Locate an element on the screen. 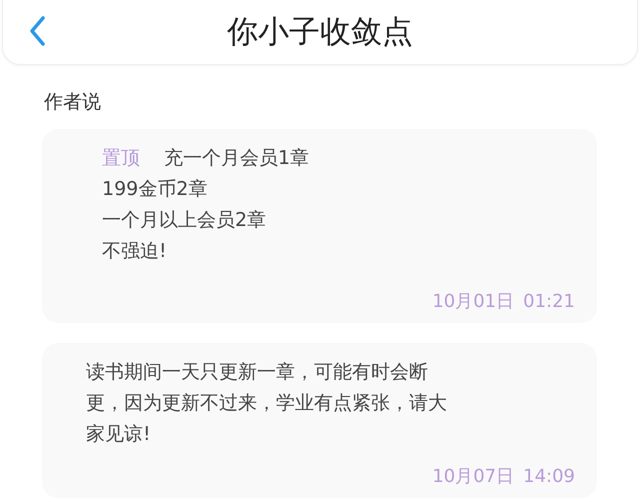 The width and height of the screenshot is (640, 504). pinned-tag: 置顶 is located at coordinates (121, 158).